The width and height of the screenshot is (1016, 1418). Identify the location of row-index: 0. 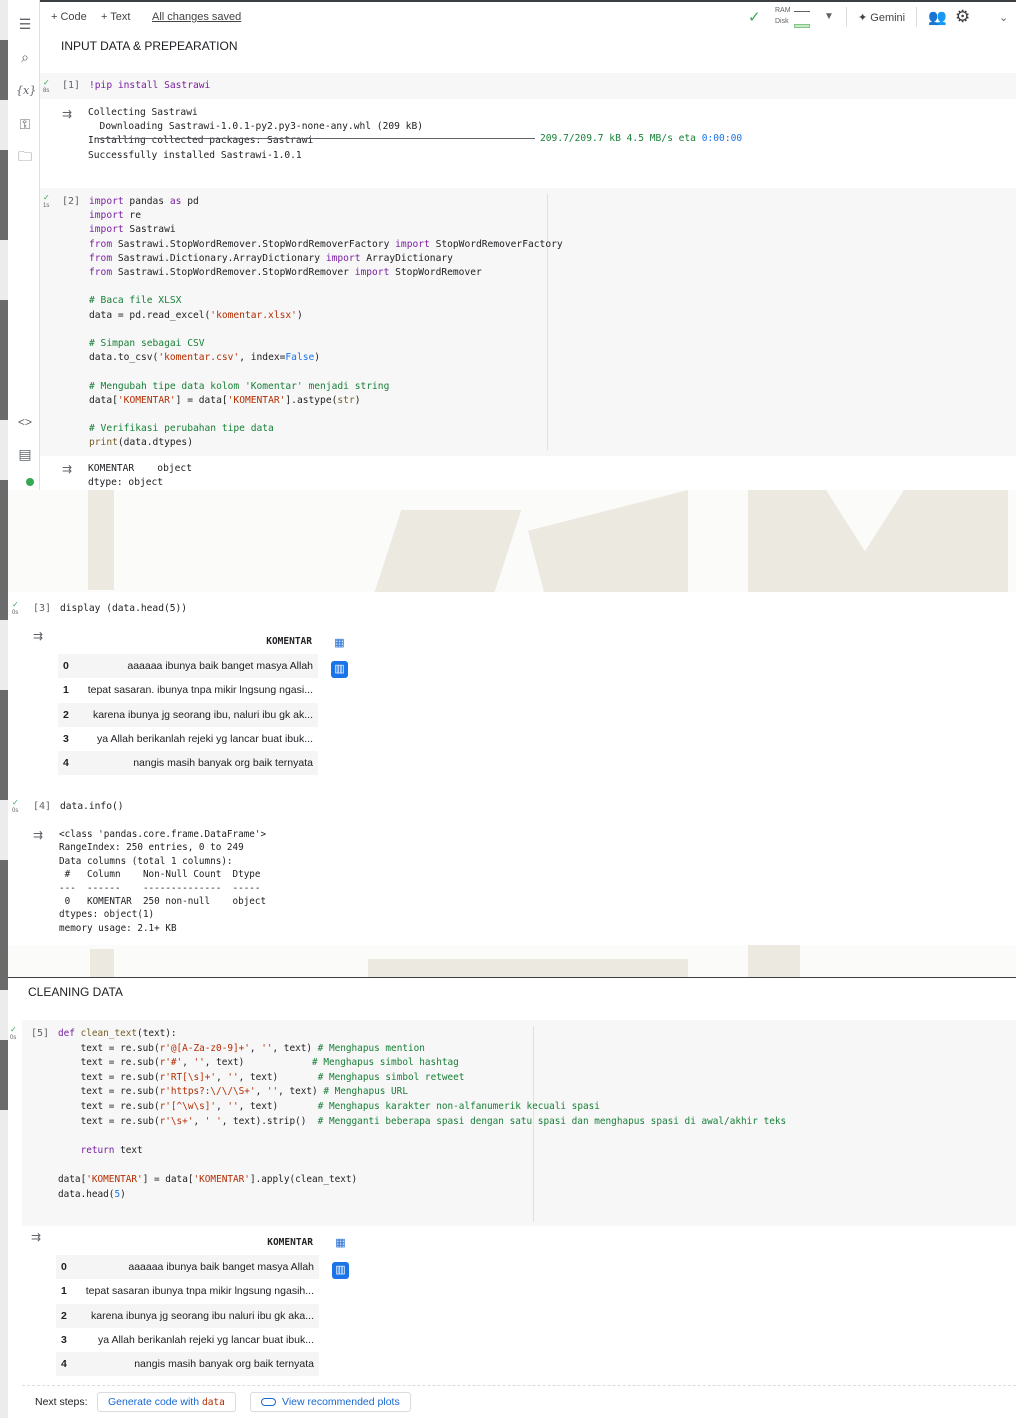
(67, 1267).